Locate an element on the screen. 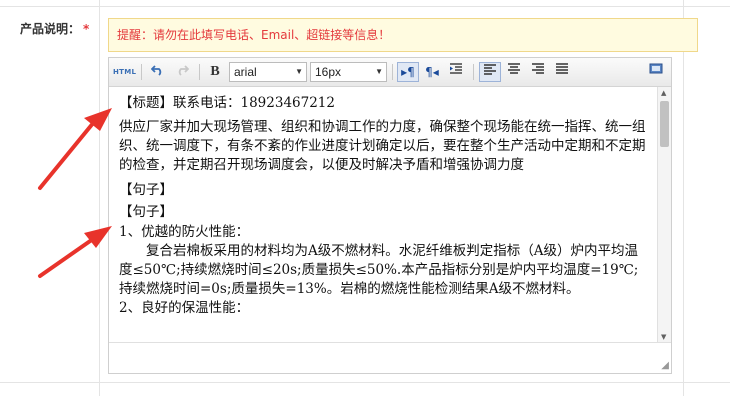  font-size-select: 16px ▼ is located at coordinates (348, 72).